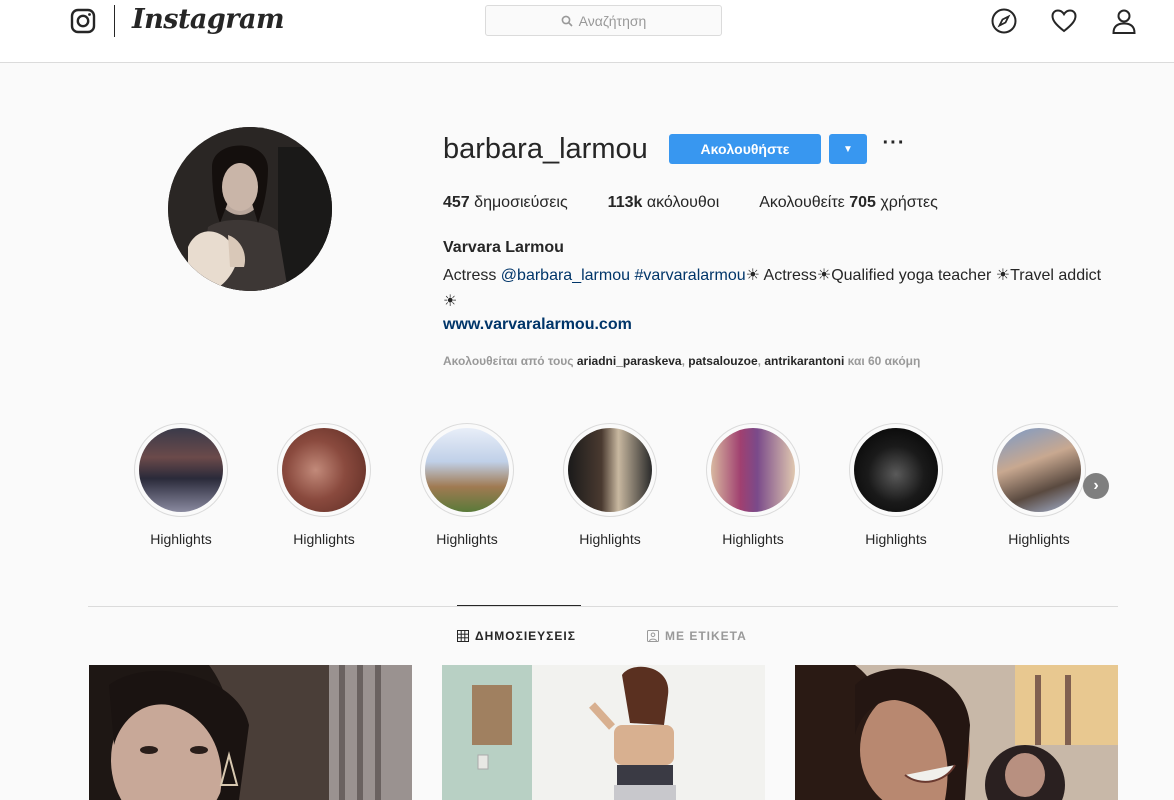 Image resolution: width=1174 pixels, height=800 pixels. I want to click on grid-icon, so click(463, 636).